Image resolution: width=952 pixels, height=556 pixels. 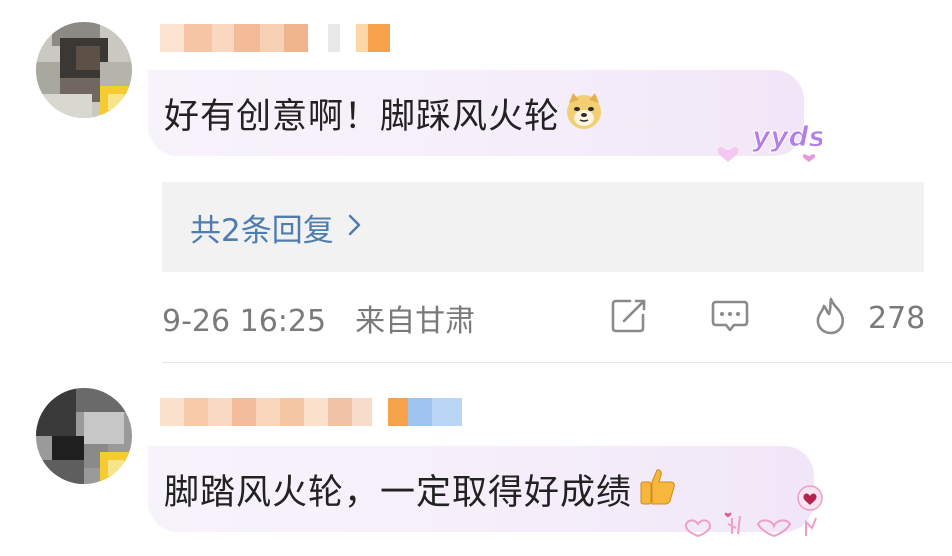 I want to click on hand-heart-icon, so click(x=698, y=528).